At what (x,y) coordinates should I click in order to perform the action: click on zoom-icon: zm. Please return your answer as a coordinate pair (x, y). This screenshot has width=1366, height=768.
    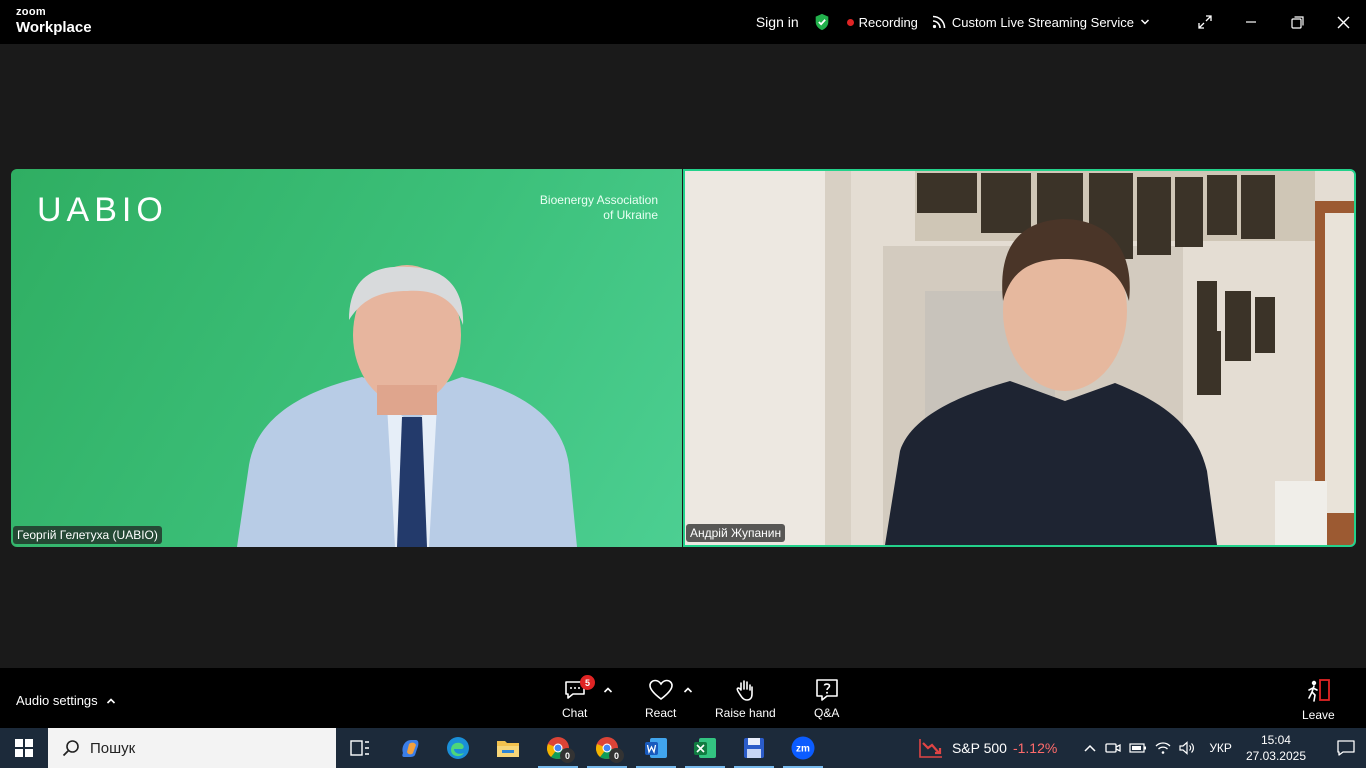
    Looking at the image, I should click on (803, 748).